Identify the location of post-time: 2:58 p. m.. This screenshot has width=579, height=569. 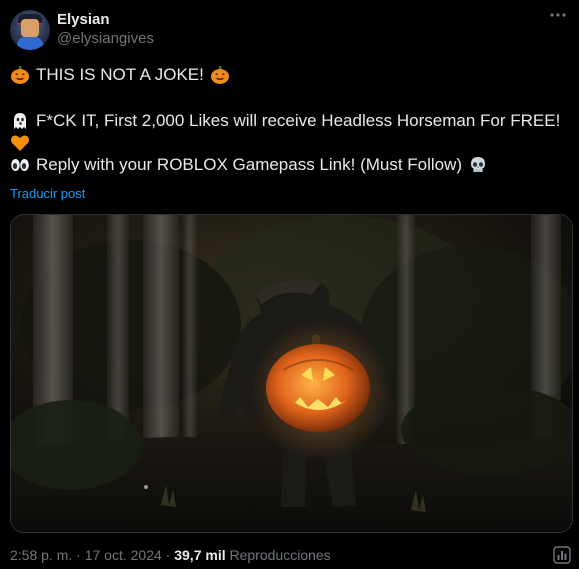
(41, 555).